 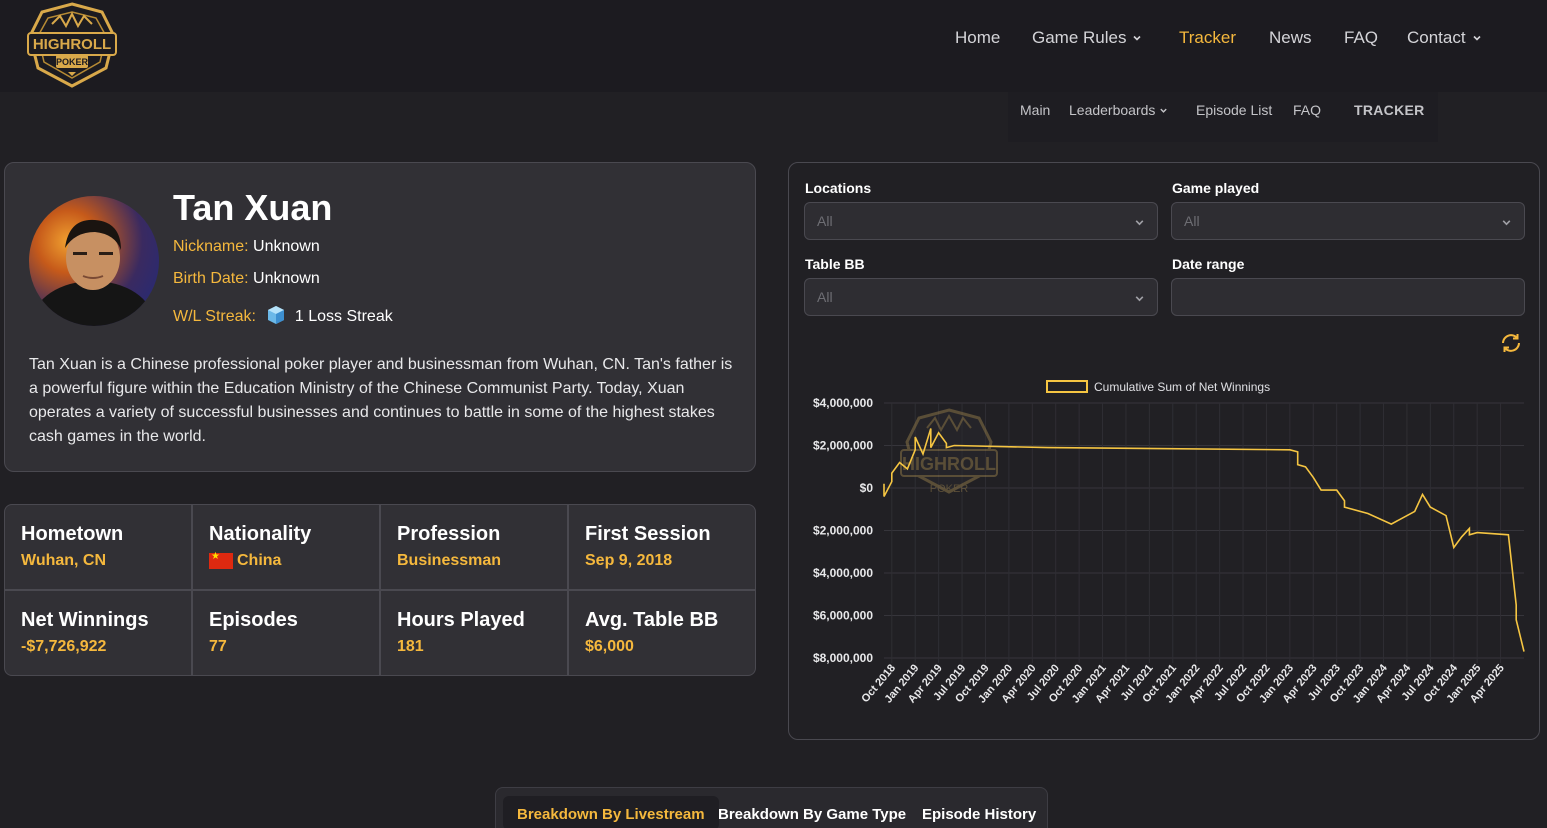 I want to click on stat-value: 181, so click(x=410, y=646).